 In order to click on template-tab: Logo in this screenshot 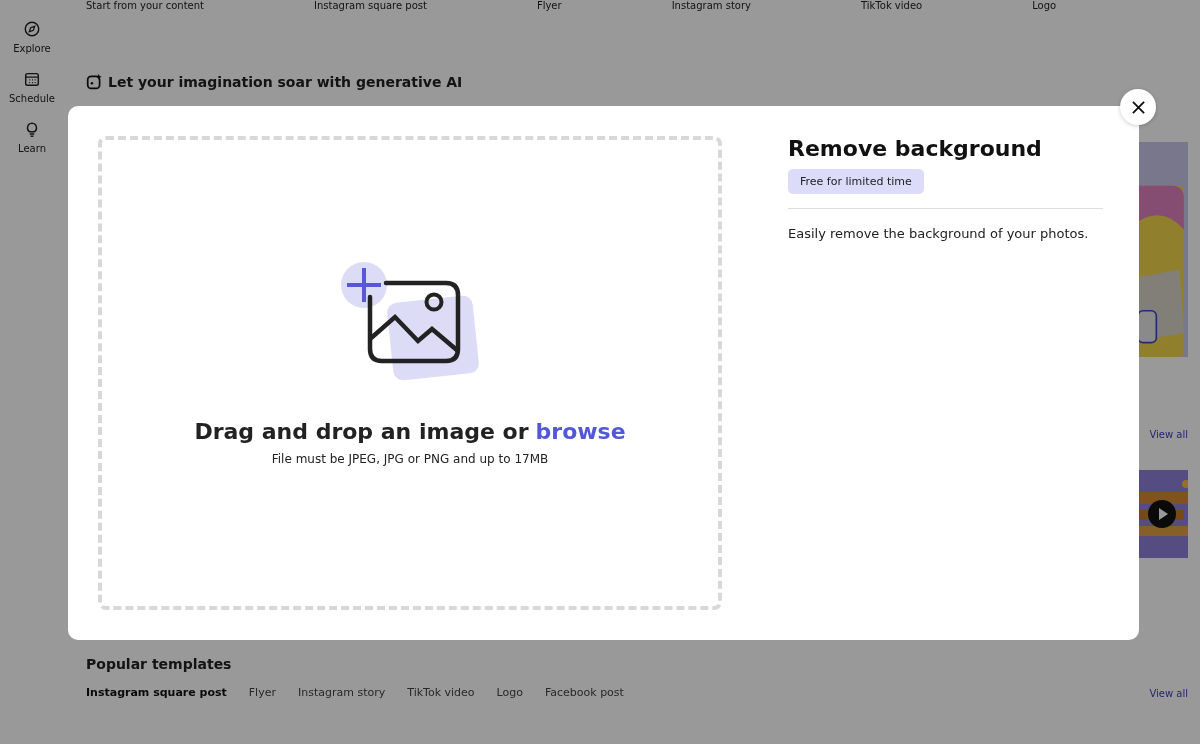, I will do `click(509, 692)`.